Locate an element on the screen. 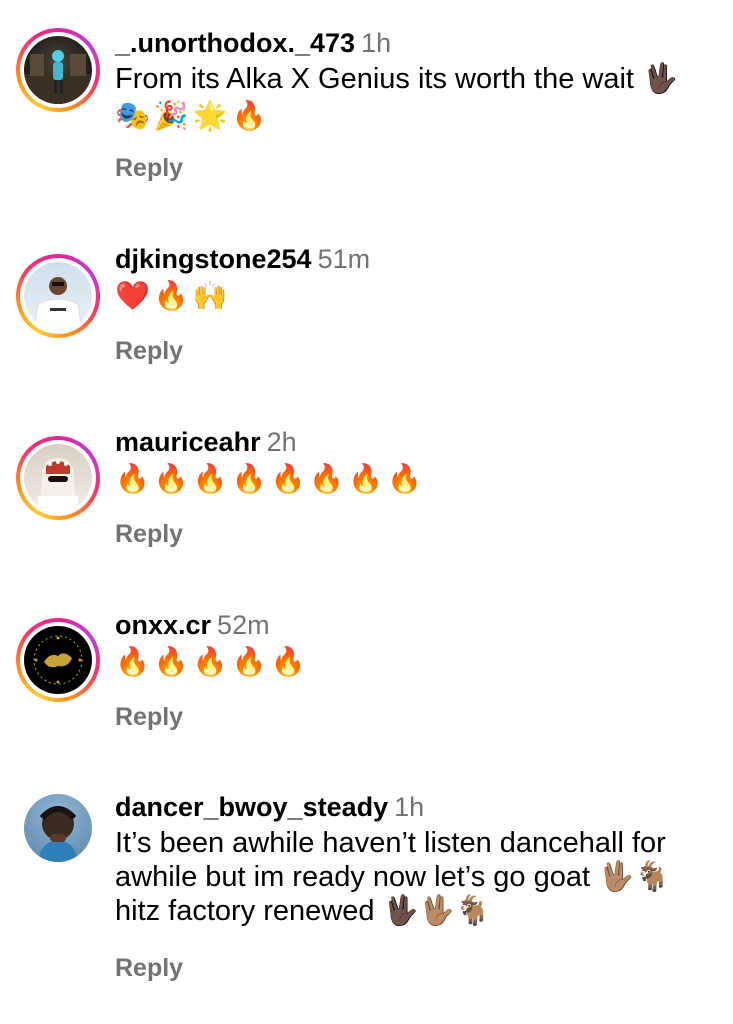  username-link: dancer_bwoy_steady is located at coordinates (251, 807).